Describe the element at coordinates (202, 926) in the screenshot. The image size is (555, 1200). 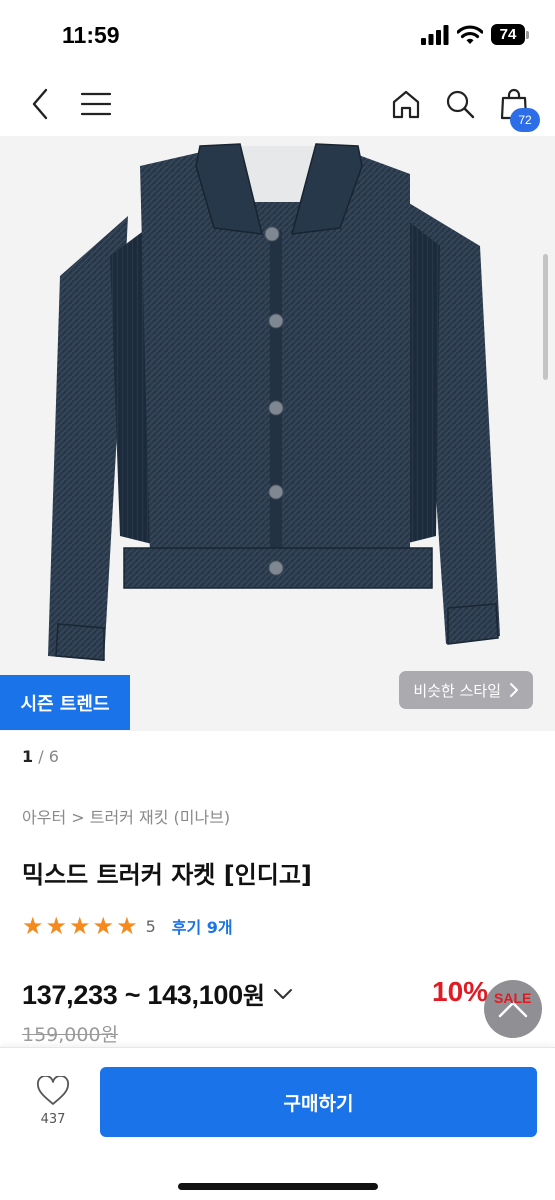
I see `review-count-link: 후기 9개` at that location.